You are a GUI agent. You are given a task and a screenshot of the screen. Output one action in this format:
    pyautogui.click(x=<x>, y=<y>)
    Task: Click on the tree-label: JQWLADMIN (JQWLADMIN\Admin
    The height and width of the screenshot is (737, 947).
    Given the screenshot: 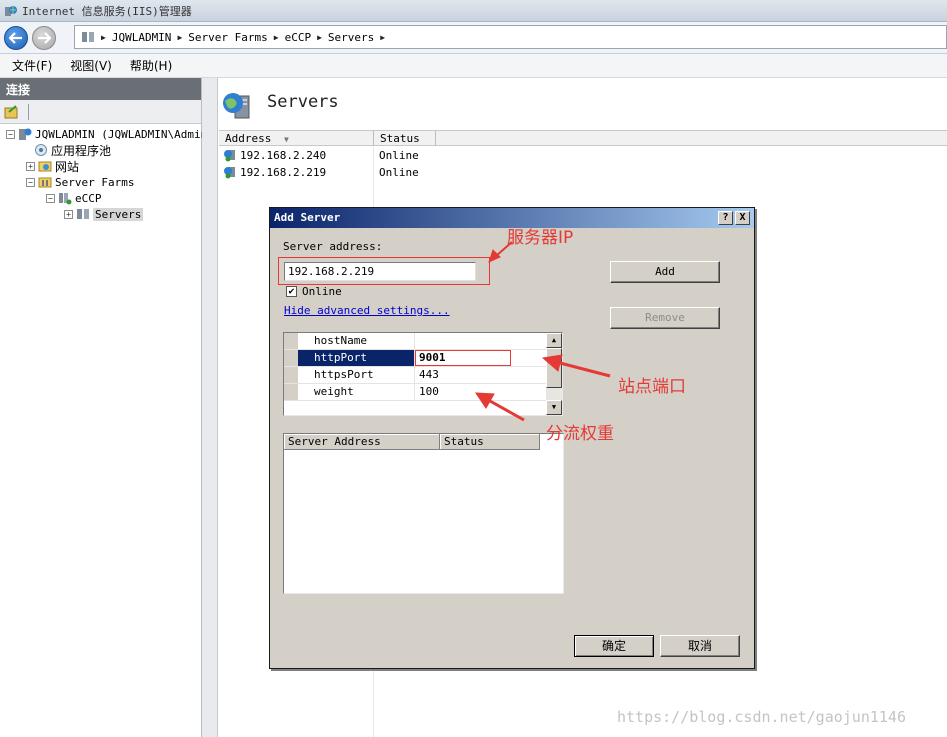 What is the action you would take?
    pyautogui.click(x=121, y=134)
    